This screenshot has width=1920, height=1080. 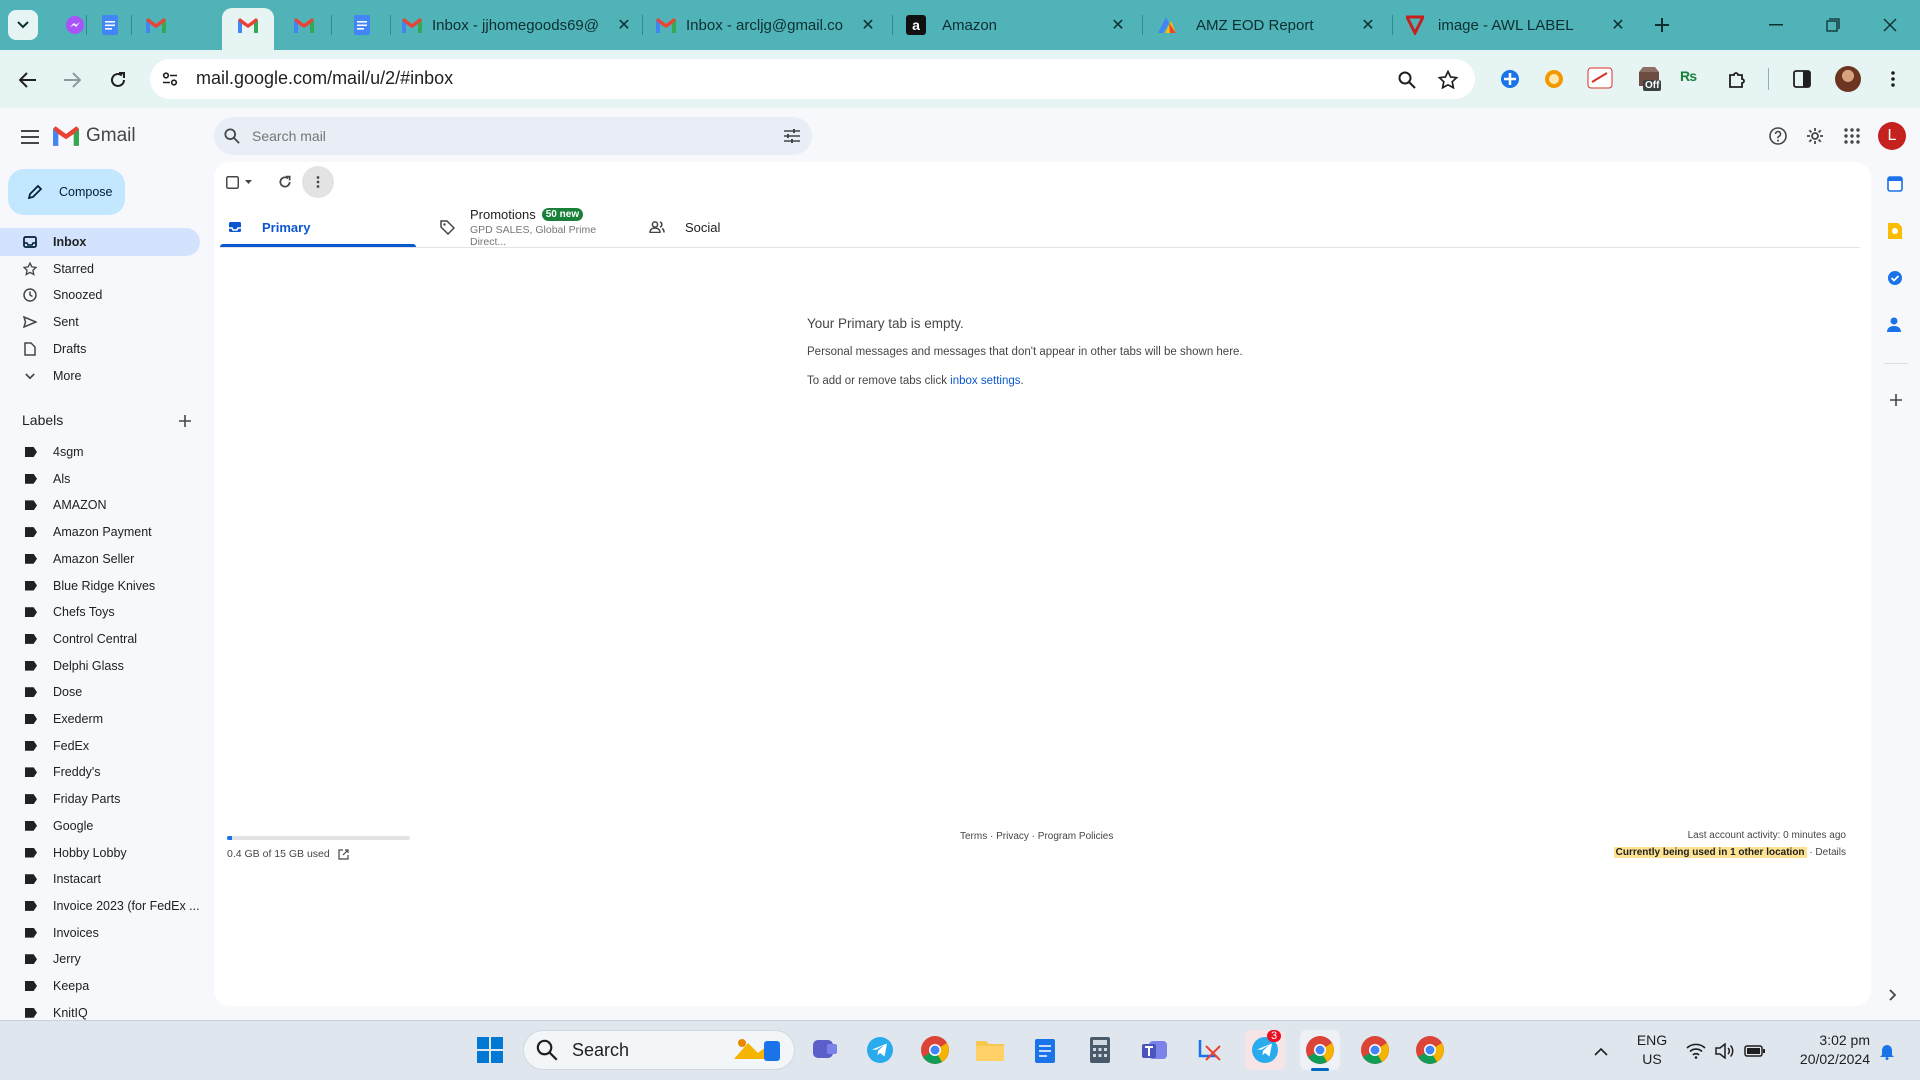 I want to click on compose-button: Compose, so click(x=66, y=192).